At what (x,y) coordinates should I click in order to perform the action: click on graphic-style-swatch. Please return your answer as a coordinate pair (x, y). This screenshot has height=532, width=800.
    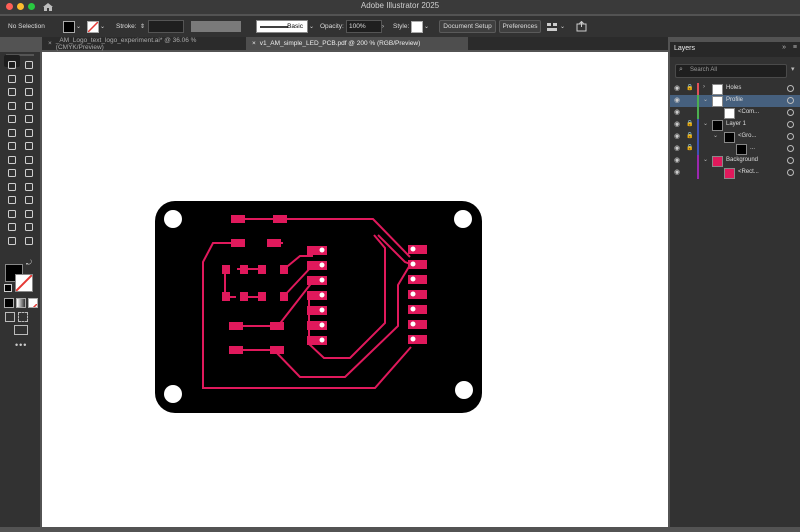
    Looking at the image, I should click on (417, 26).